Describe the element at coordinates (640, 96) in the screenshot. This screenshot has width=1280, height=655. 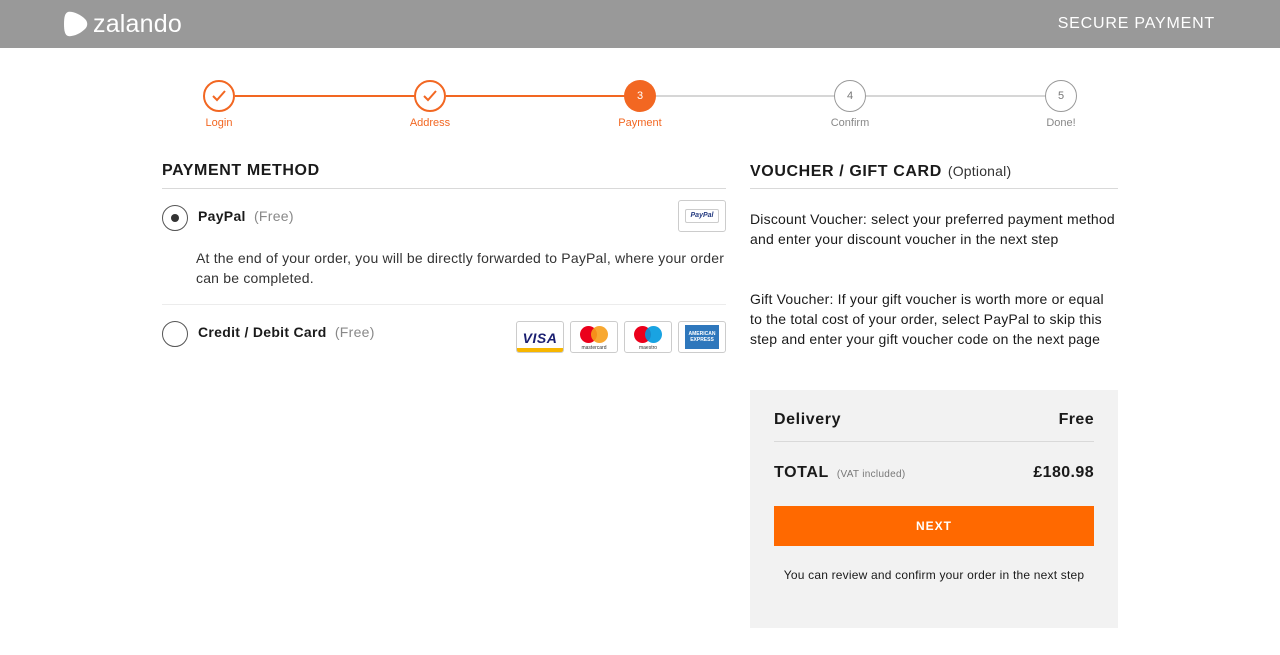
I see `step-number: 3` at that location.